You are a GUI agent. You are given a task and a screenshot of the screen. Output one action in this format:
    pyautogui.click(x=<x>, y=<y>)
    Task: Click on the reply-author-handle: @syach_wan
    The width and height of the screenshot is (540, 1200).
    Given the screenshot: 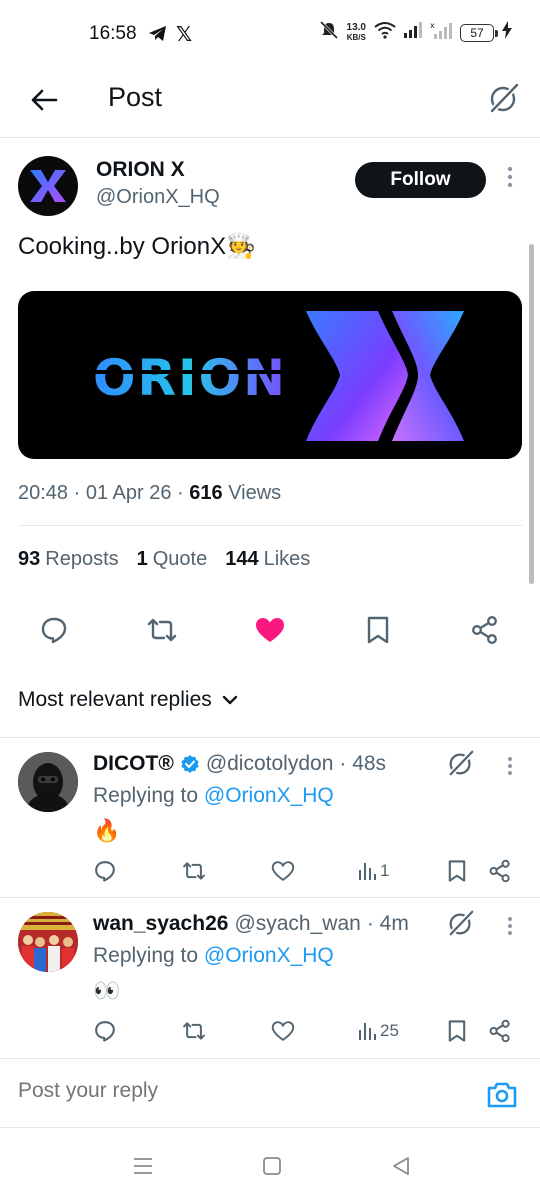 What is the action you would take?
    pyautogui.click(x=297, y=924)
    